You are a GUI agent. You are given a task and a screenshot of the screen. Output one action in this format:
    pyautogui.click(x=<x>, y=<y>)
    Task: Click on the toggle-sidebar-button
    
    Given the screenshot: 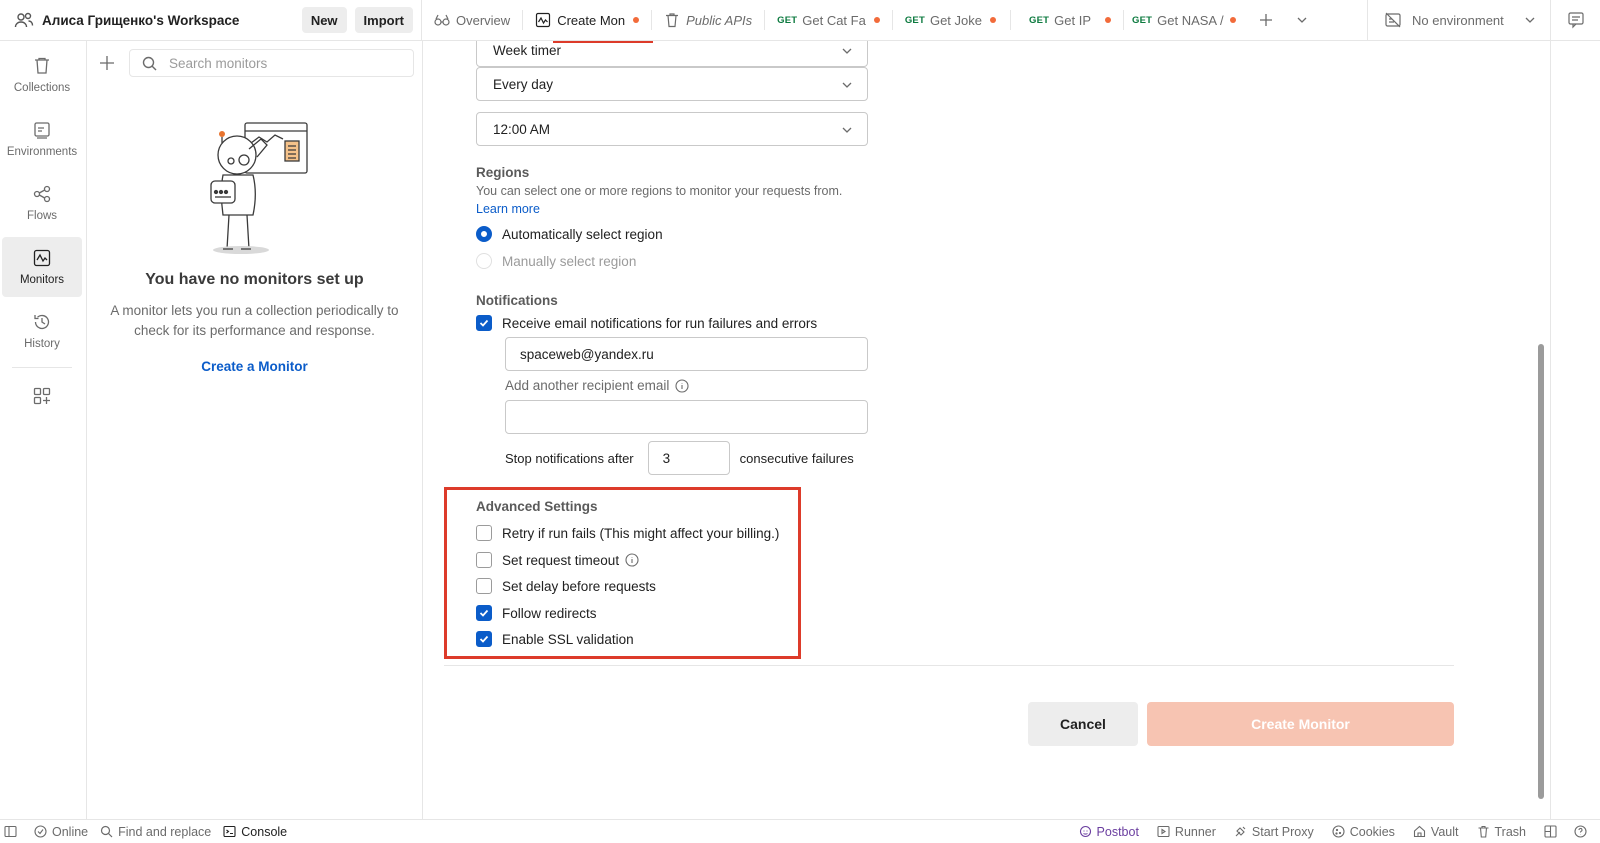 What is the action you would take?
    pyautogui.click(x=13, y=831)
    